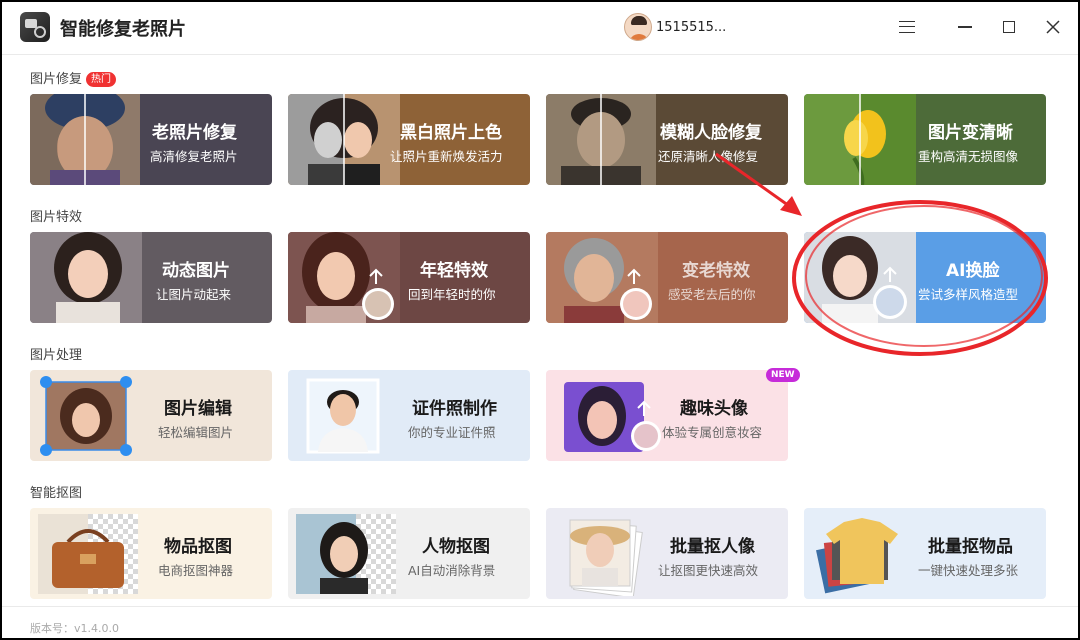 The height and width of the screenshot is (640, 1080). What do you see at coordinates (968, 294) in the screenshot?
I see `card-subtitle: 尝试多样风格造型` at bounding box center [968, 294].